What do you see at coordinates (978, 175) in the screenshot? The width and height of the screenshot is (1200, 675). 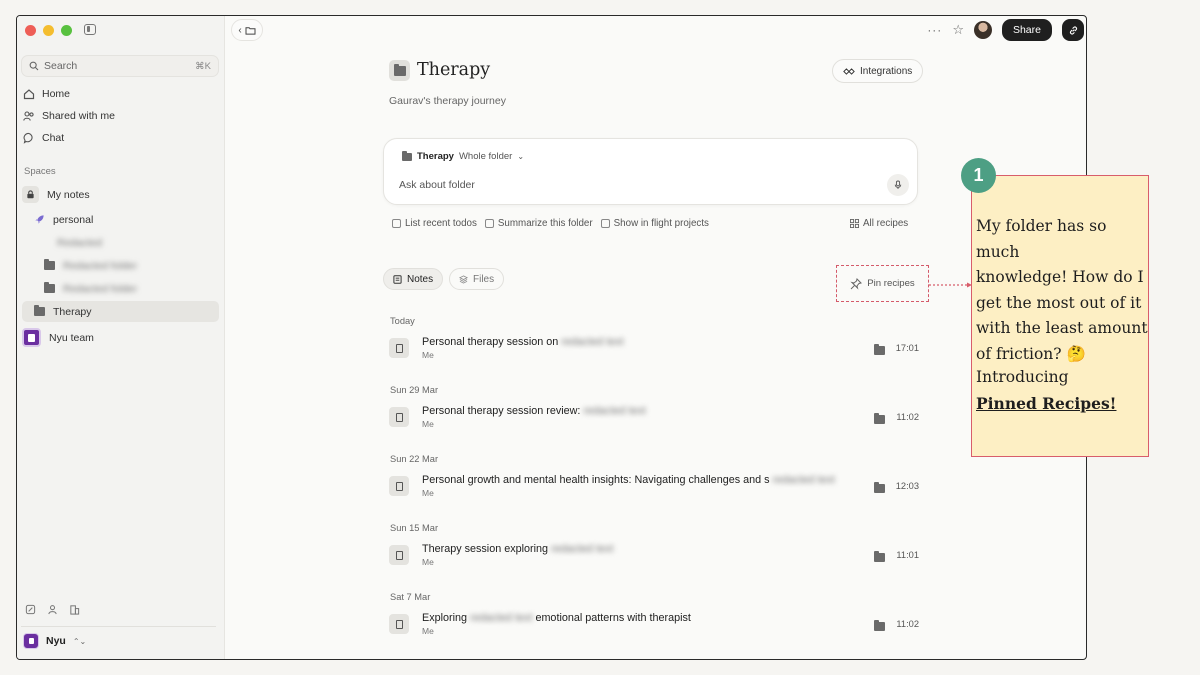 I see `step-number-badge: 1` at bounding box center [978, 175].